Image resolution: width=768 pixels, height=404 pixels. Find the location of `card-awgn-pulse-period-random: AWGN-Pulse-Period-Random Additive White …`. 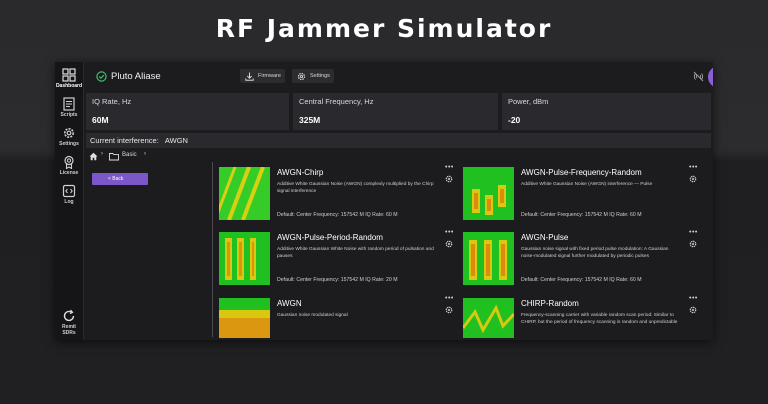

card-awgn-pulse-period-random: AWGN-Pulse-Period-Random Additive White … is located at coordinates (338, 260).